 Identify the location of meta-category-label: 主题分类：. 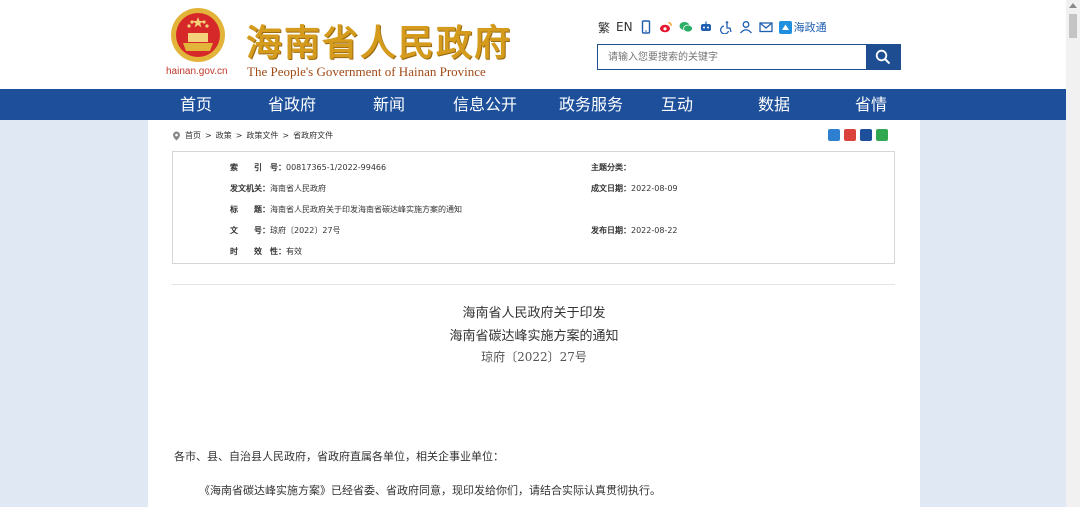
(611, 167).